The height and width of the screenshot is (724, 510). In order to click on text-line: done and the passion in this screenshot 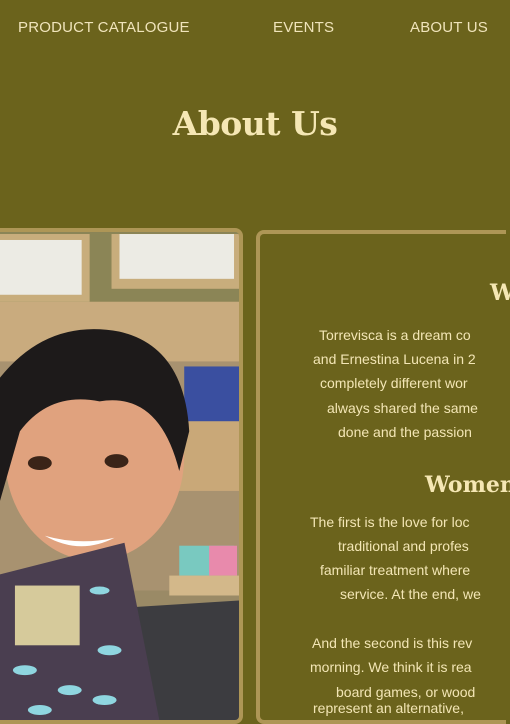, I will do `click(405, 432)`.